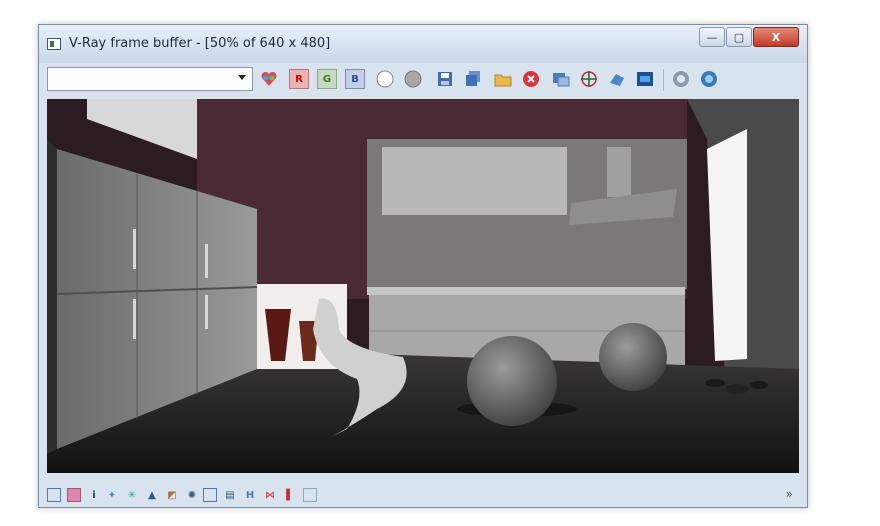 The image size is (880, 526). What do you see at coordinates (310, 495) in the screenshot?
I see `lens-icon` at bounding box center [310, 495].